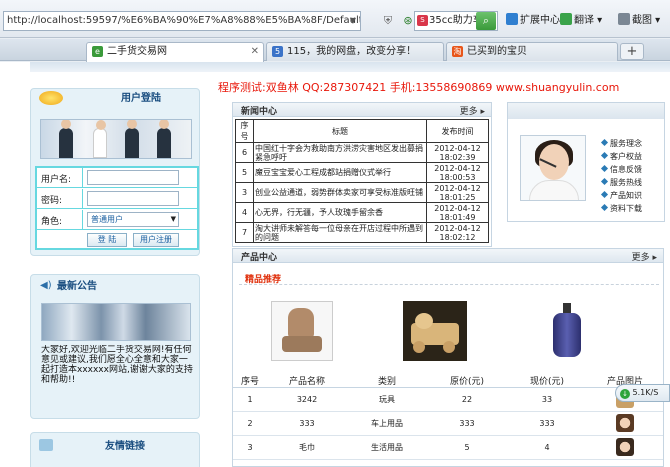 The width and height of the screenshot is (670, 467). I want to click on customer-service-photo, so click(553, 168).